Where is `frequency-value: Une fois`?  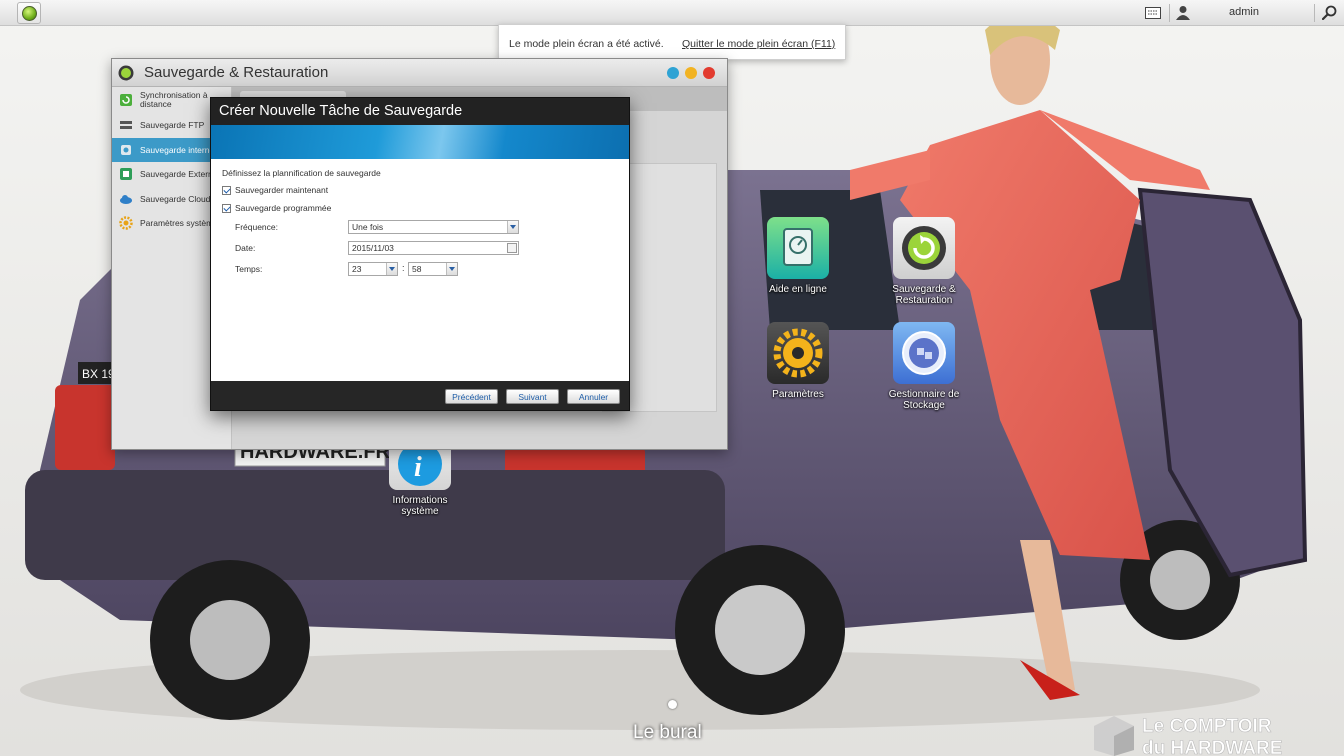 frequency-value: Une fois is located at coordinates (368, 227).